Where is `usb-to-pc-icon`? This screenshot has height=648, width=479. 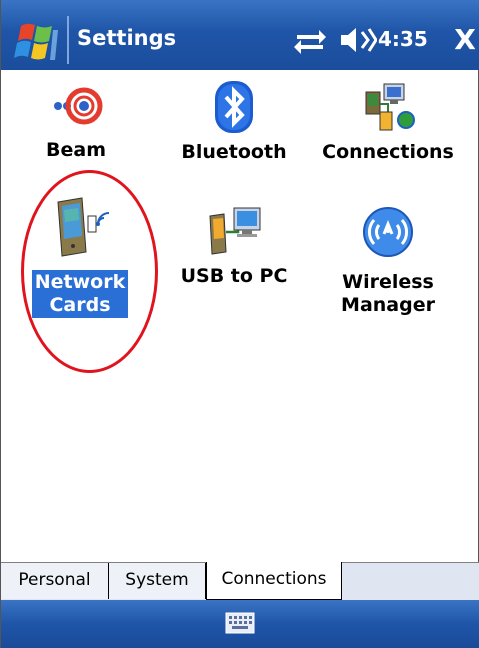 usb-to-pc-icon is located at coordinates (235, 231).